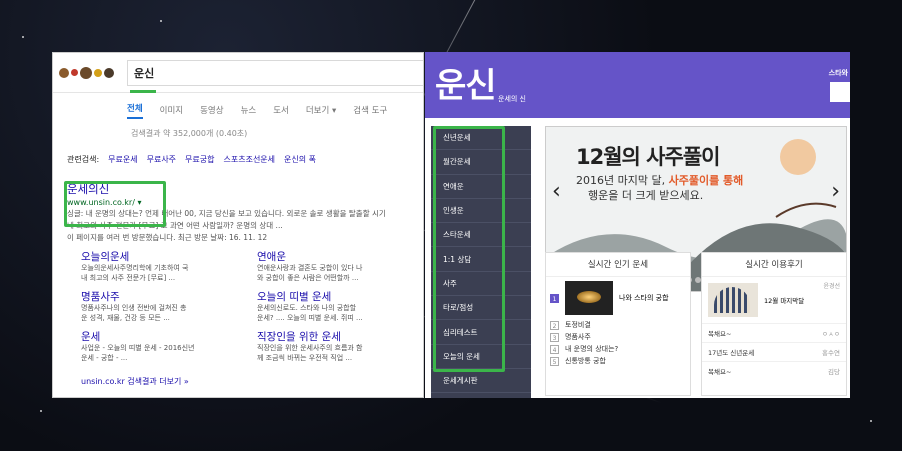  I want to click on tab-videos: 동영상, so click(211, 110).